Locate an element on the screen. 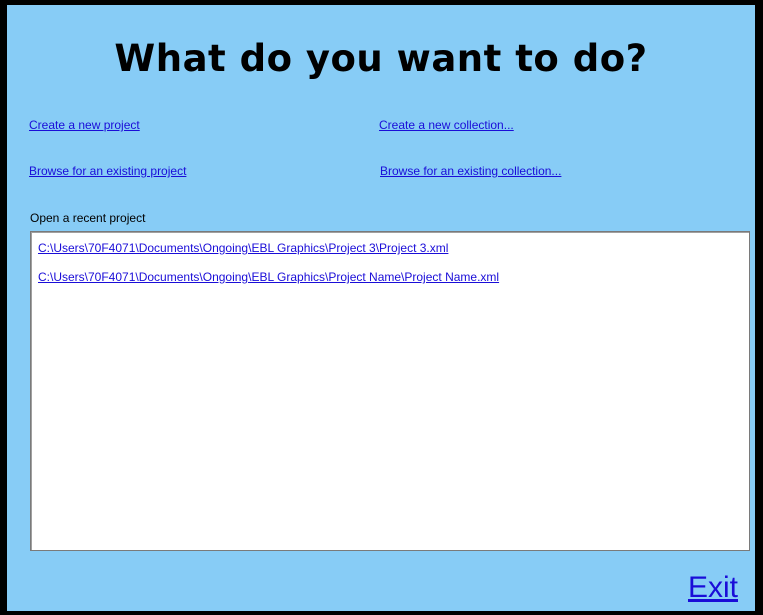 The height and width of the screenshot is (615, 763). recent-projects-label: Open a recent project is located at coordinates (88, 218).